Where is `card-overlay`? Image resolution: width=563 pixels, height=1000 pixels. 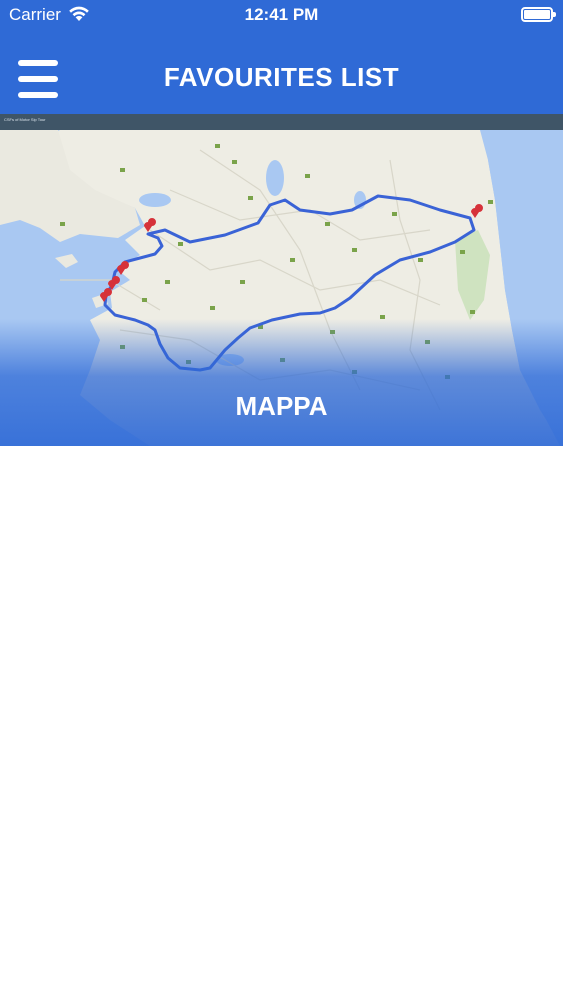 card-overlay is located at coordinates (281, 382).